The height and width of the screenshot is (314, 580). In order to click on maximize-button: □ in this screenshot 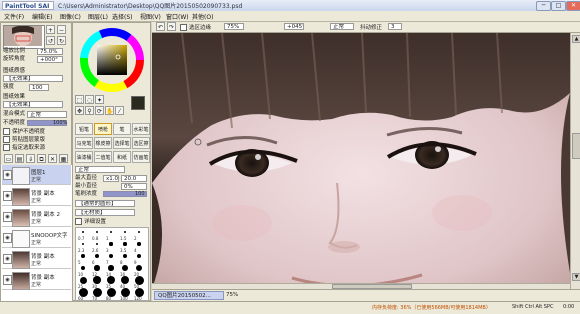, I will do `click(558, 6)`.